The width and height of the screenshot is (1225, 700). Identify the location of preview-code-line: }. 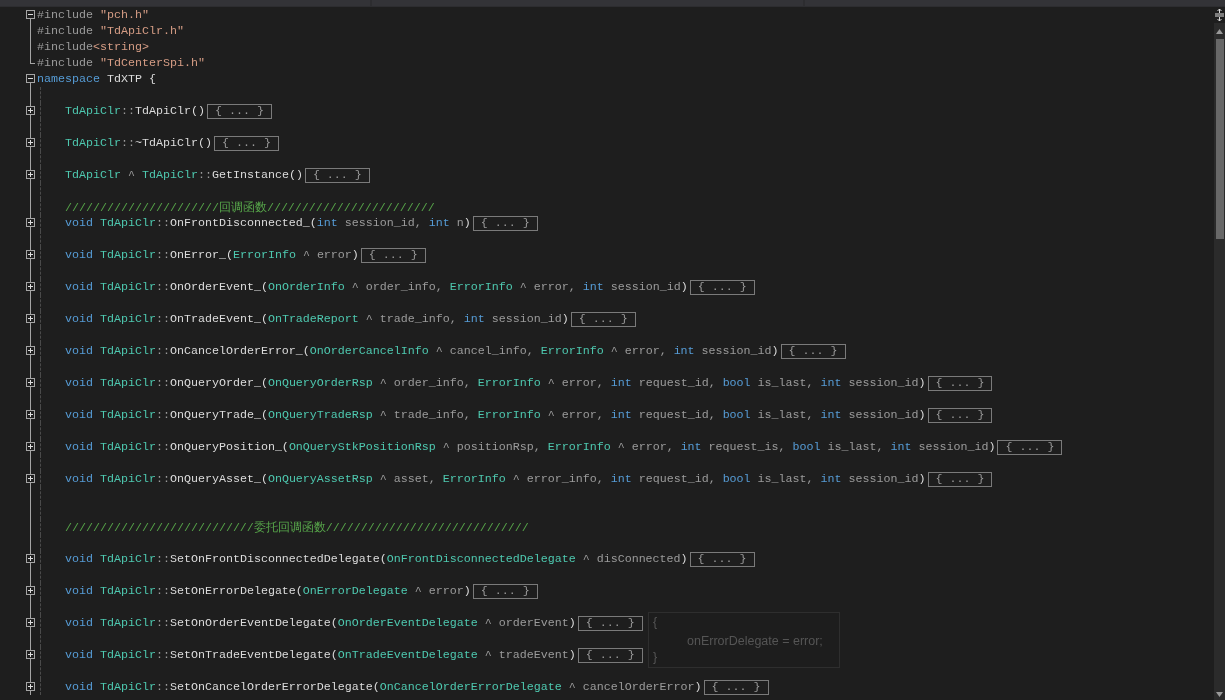
(655, 657).